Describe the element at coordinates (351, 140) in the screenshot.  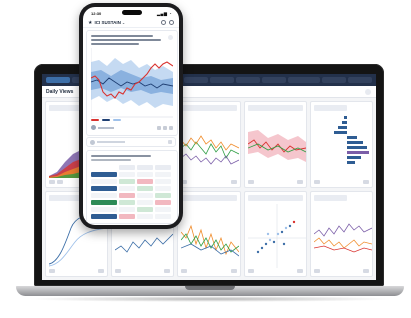
I see `horizontal-bar-chart` at that location.